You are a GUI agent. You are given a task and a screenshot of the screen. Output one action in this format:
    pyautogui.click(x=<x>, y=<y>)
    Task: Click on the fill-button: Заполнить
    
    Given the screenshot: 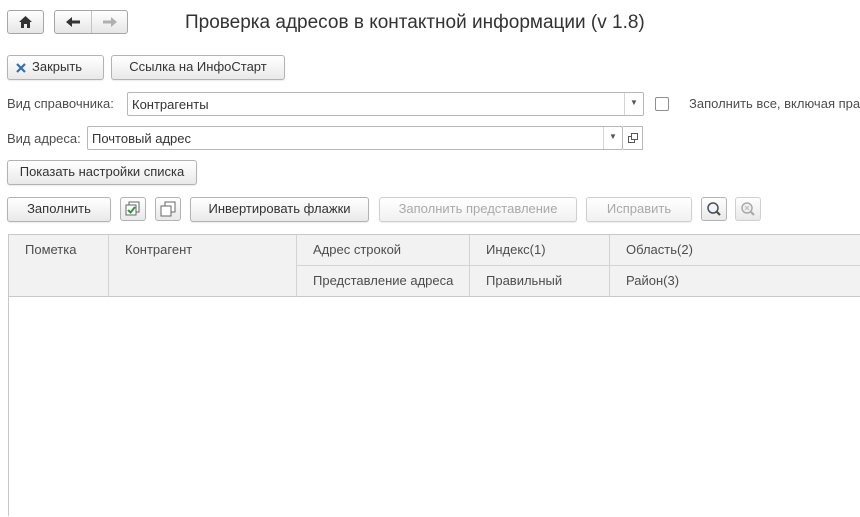 What is the action you would take?
    pyautogui.click(x=59, y=209)
    